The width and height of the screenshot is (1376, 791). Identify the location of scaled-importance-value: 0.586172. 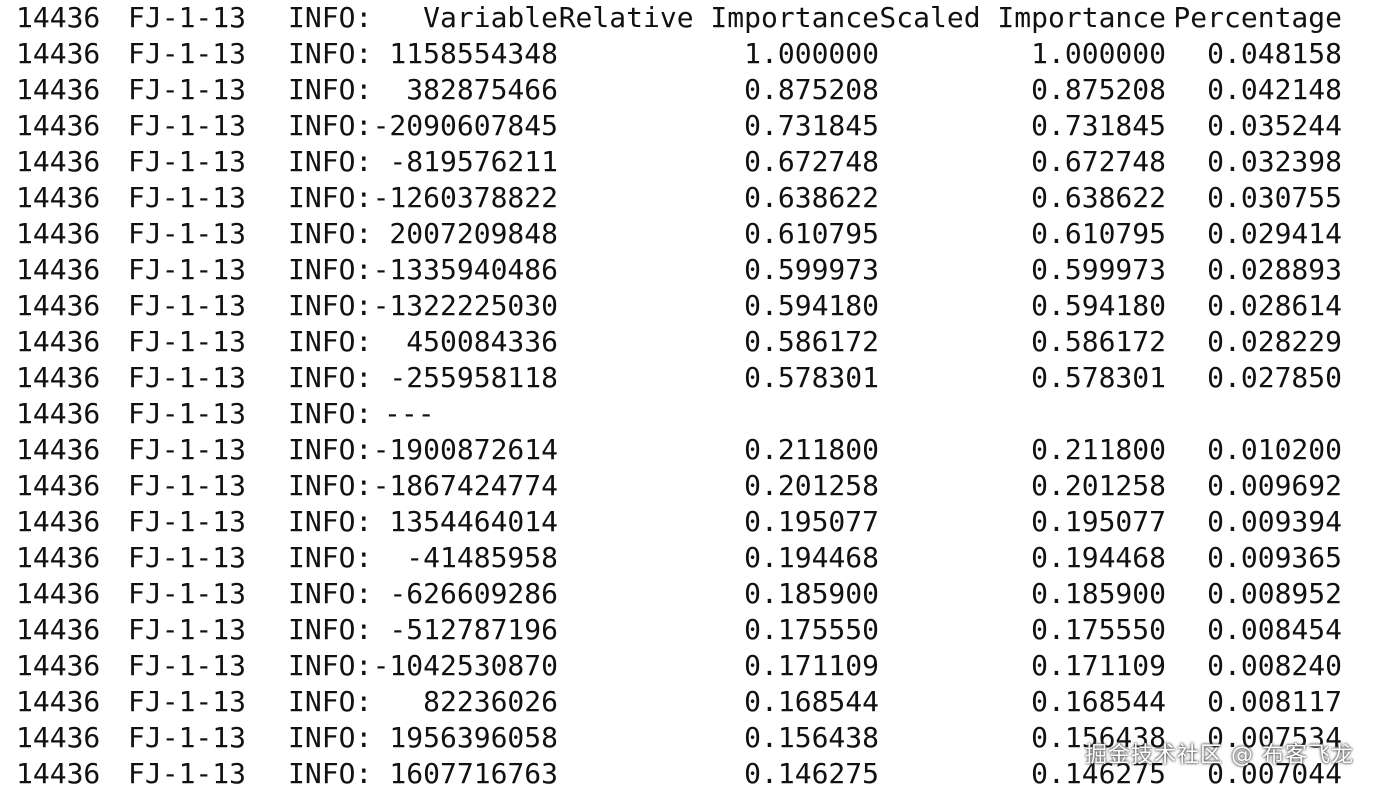
(1098, 341).